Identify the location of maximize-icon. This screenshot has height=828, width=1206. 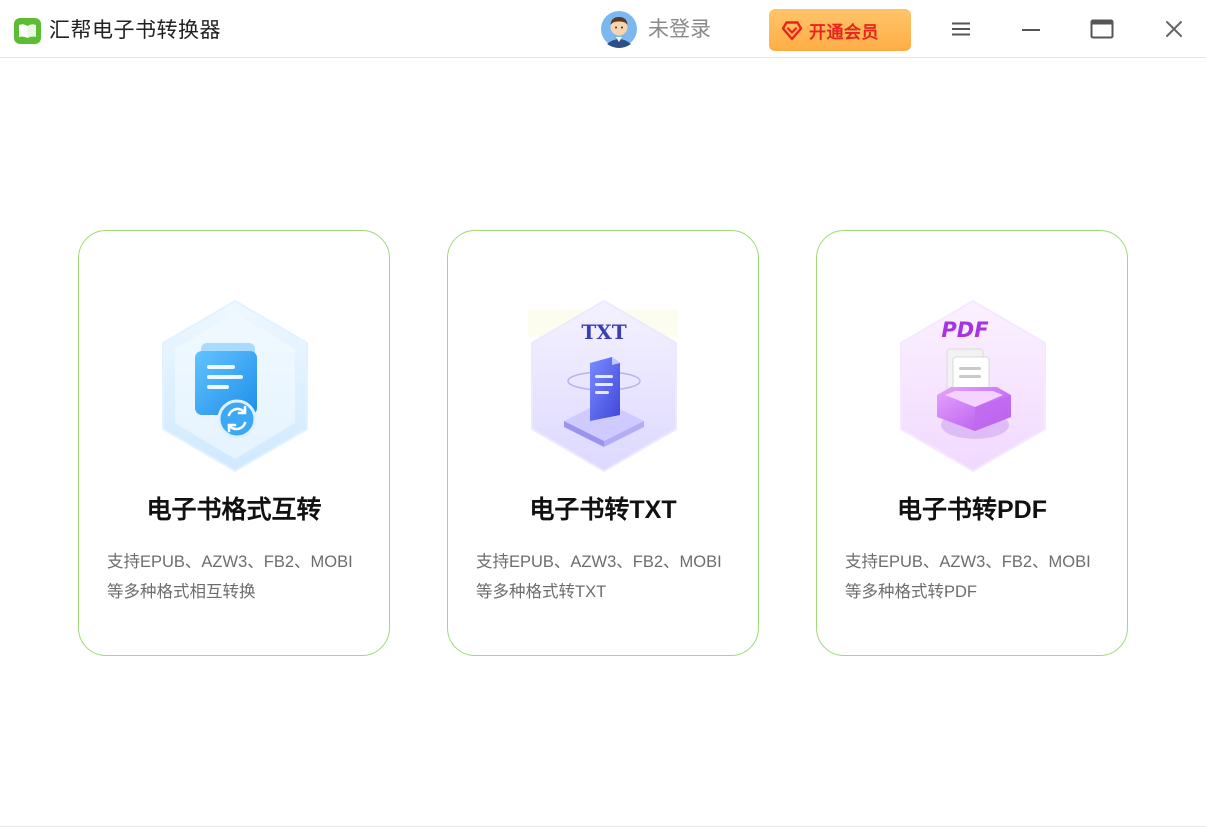
(1102, 29).